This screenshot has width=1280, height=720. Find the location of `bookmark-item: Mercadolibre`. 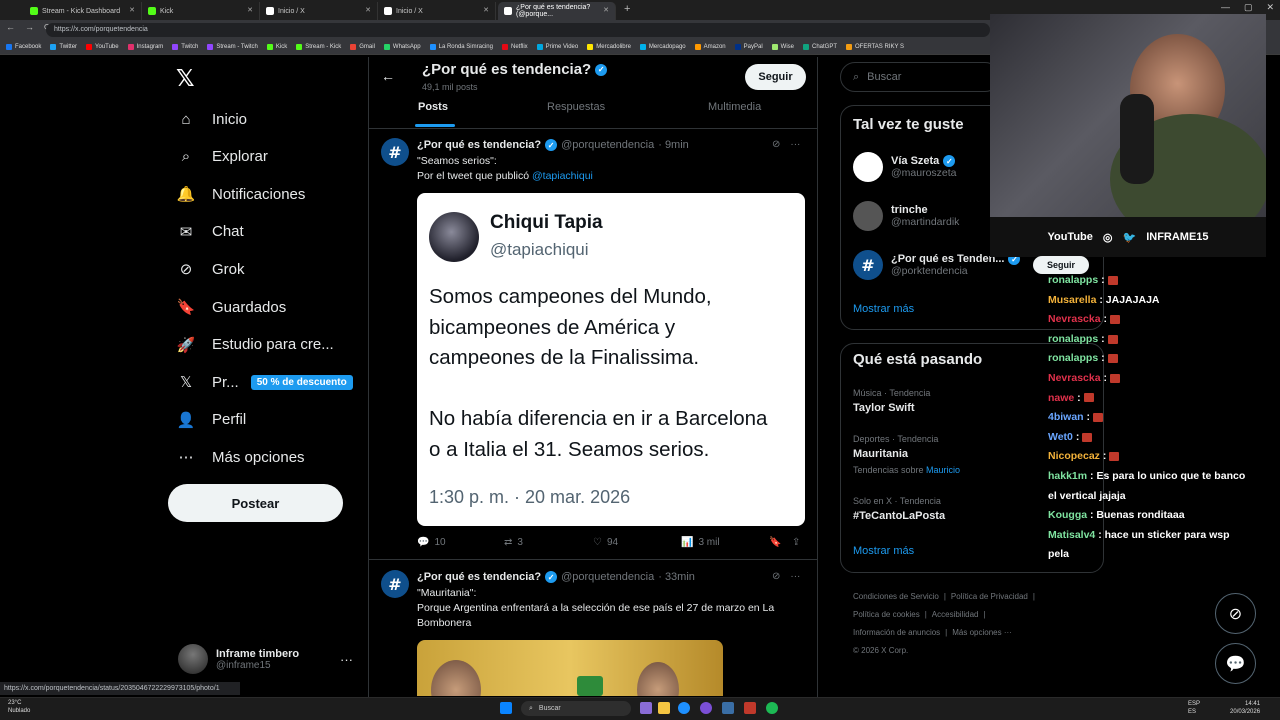

bookmark-item: Mercadolibre is located at coordinates (609, 47).